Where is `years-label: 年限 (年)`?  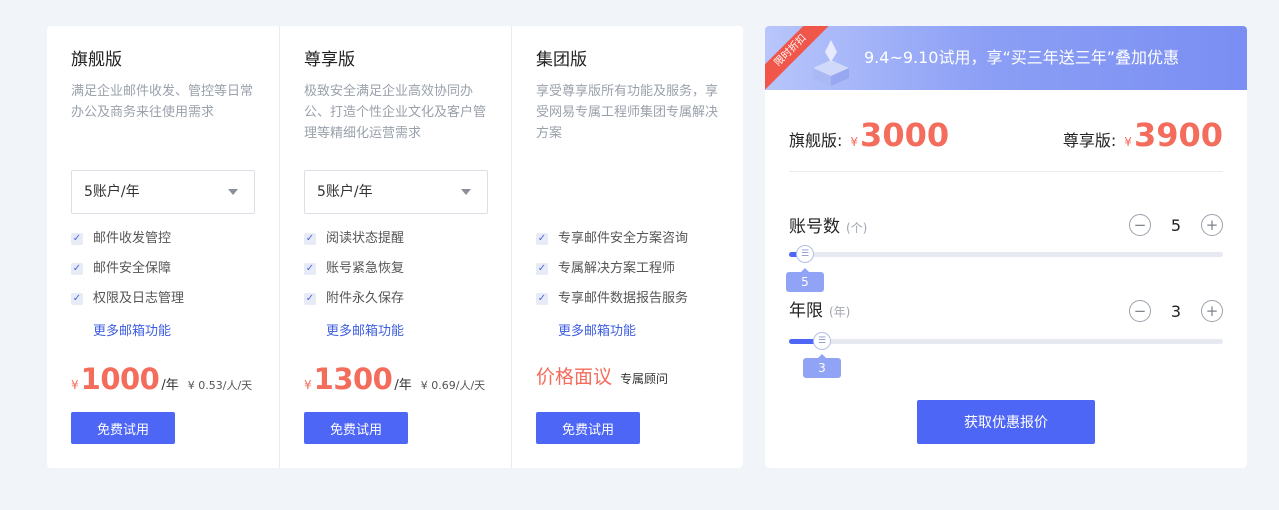 years-label: 年限 (年) is located at coordinates (819, 308).